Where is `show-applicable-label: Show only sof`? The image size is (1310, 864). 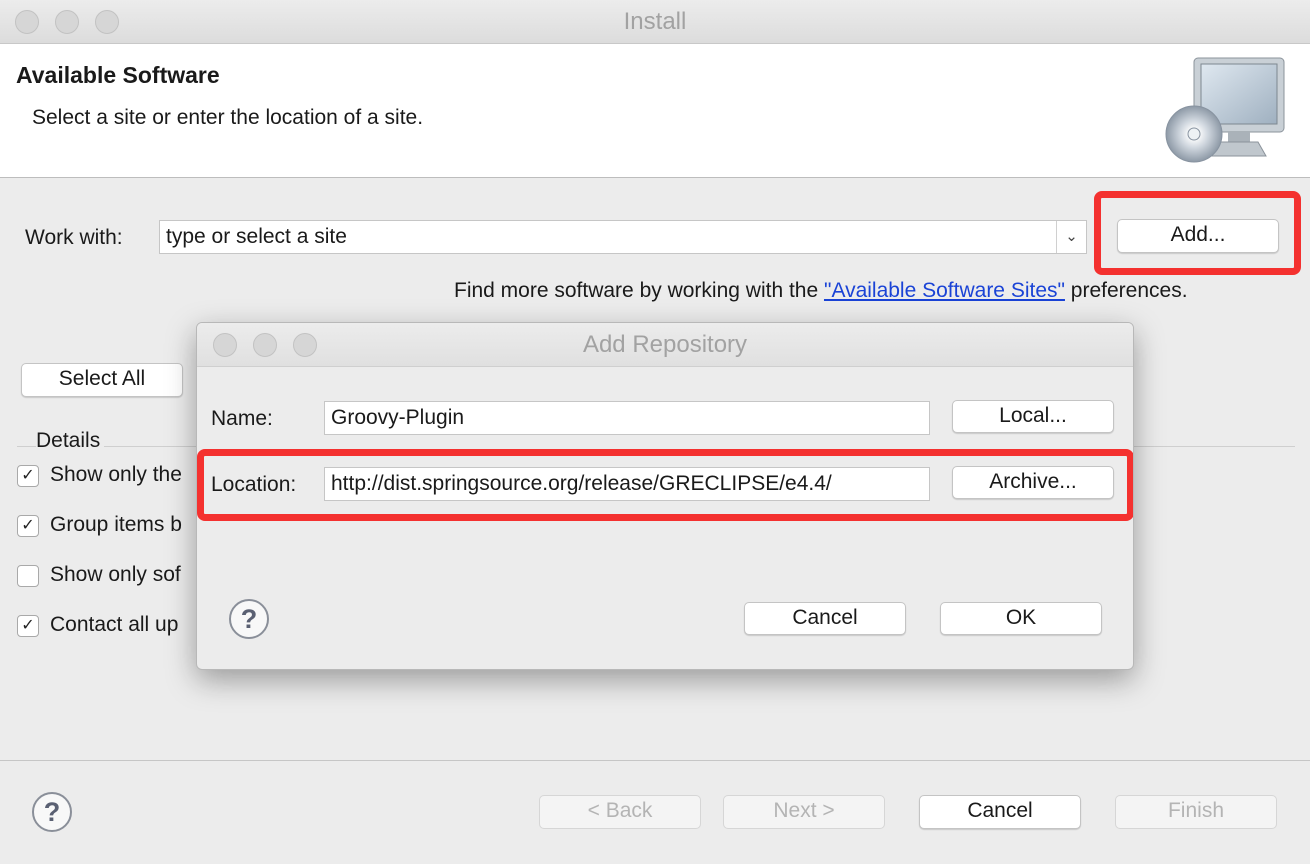 show-applicable-label: Show only sof is located at coordinates (115, 574).